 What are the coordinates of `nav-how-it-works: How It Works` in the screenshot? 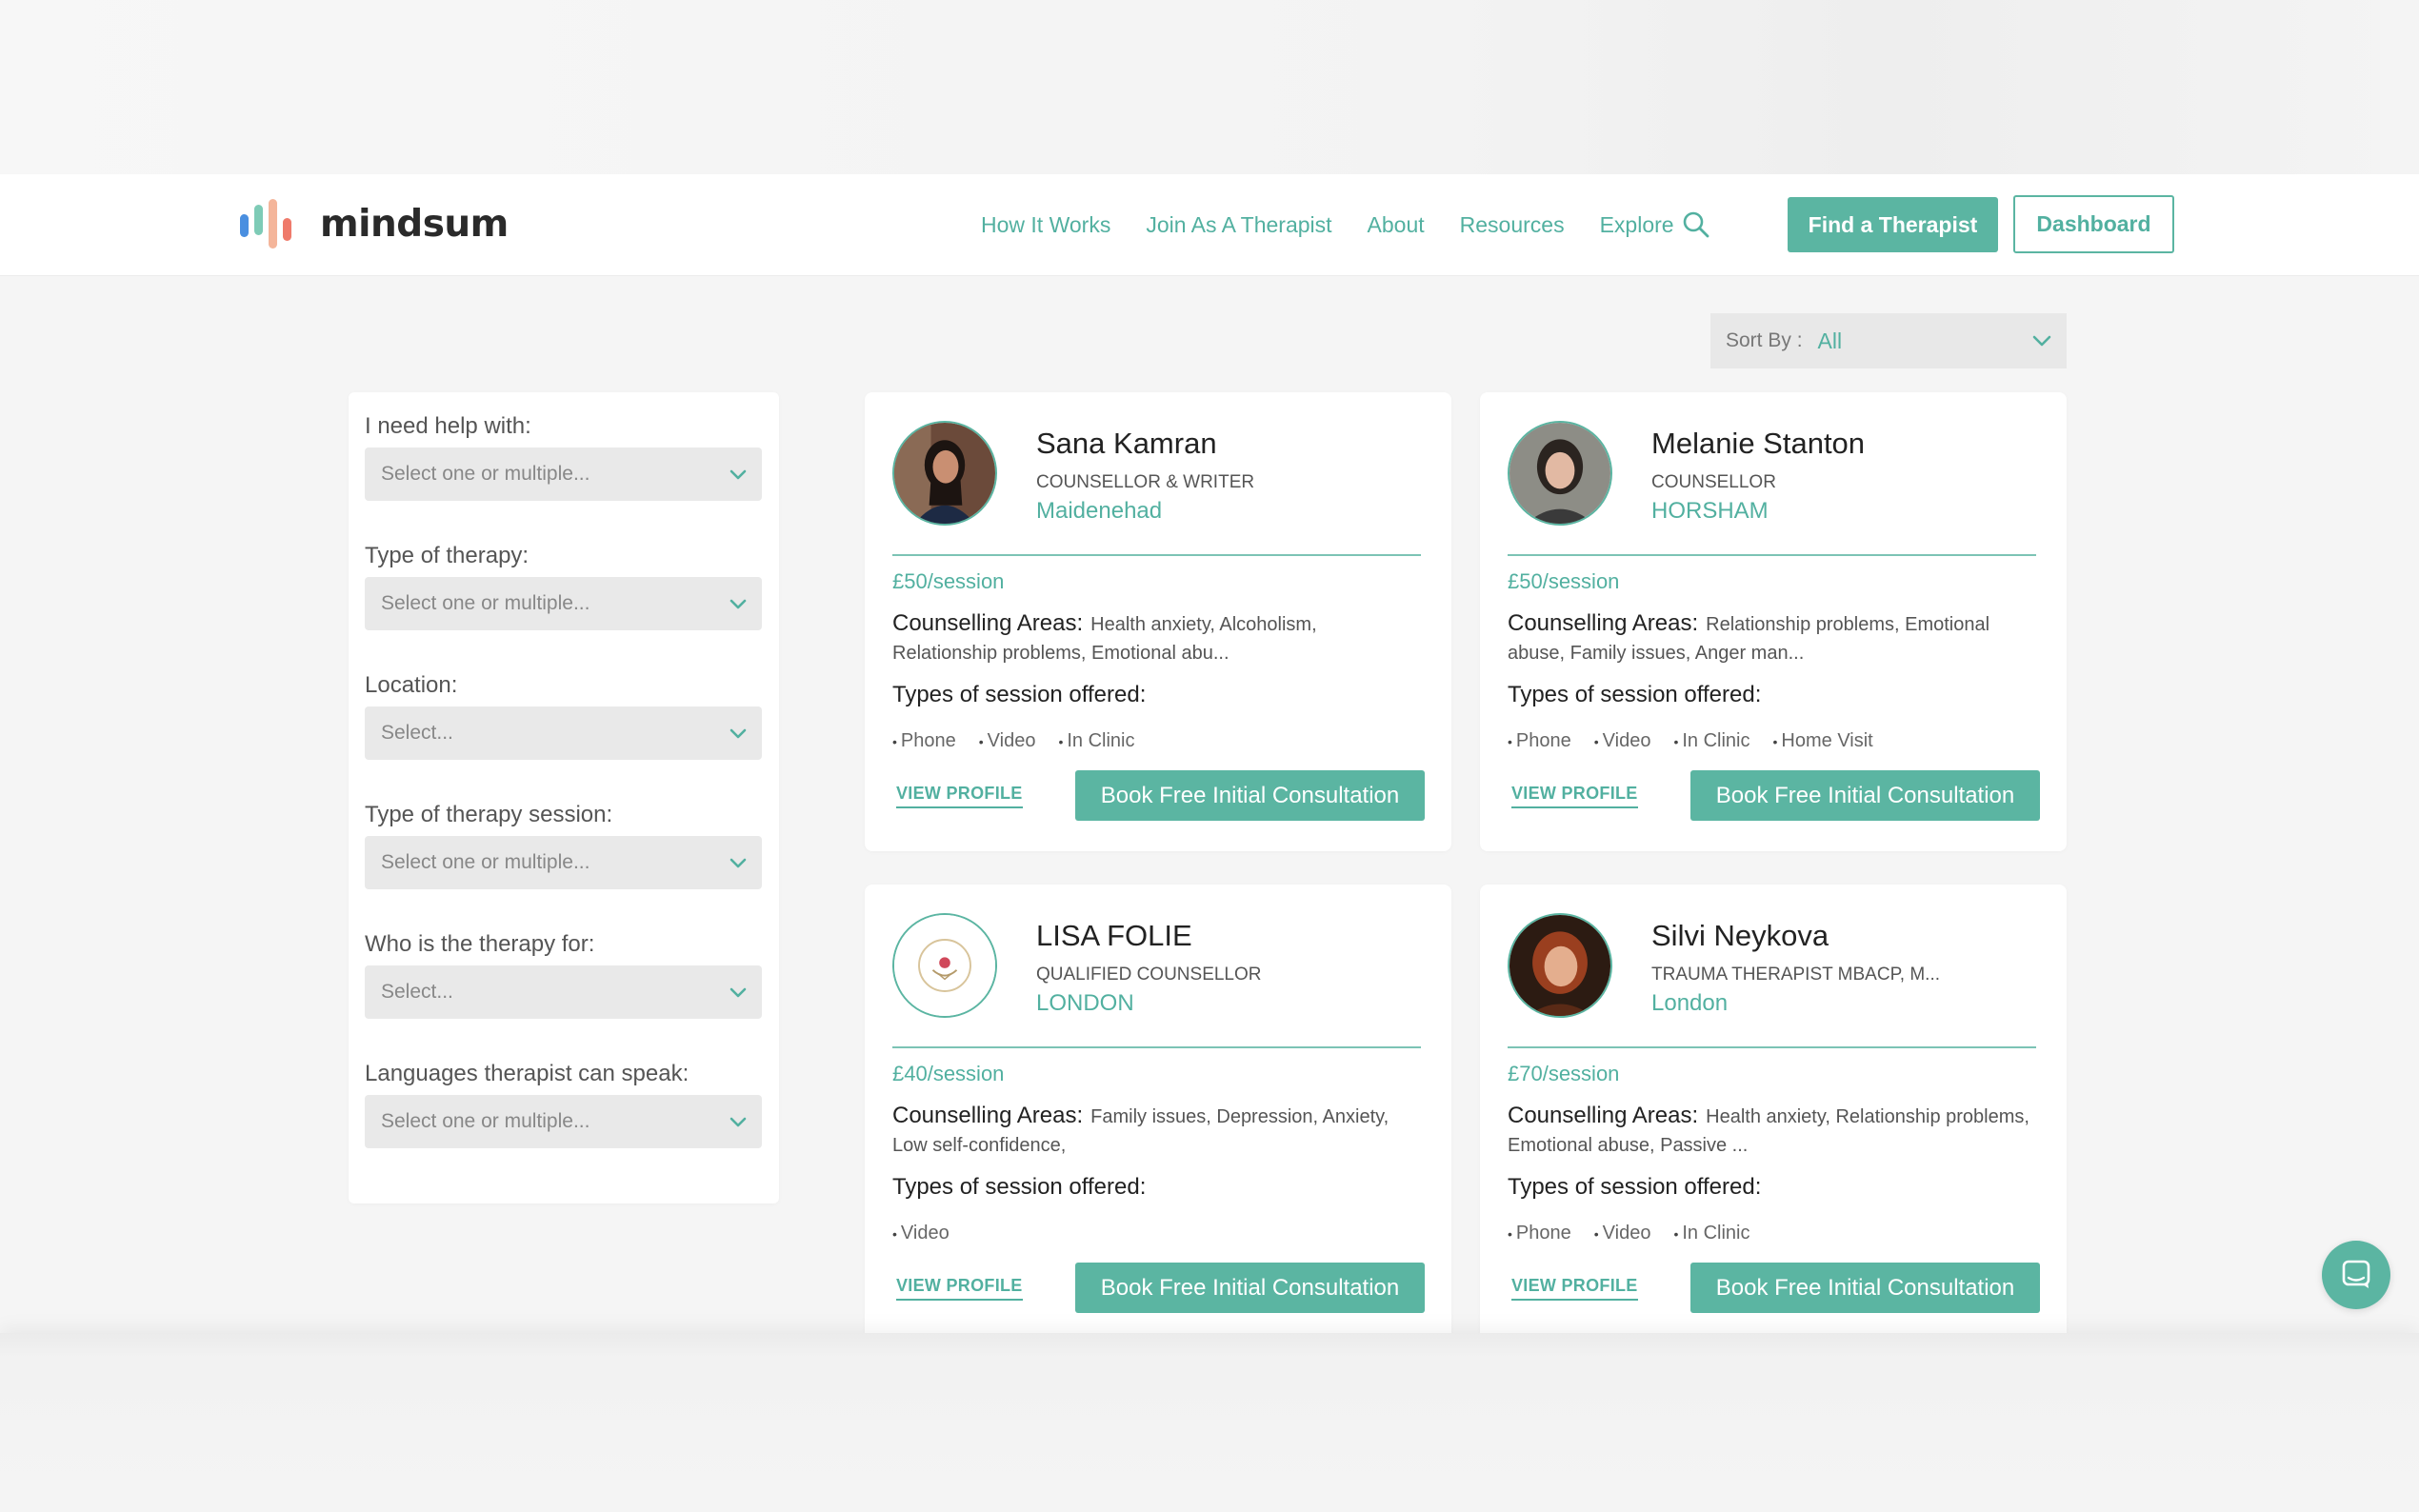 It's located at (1045, 225).